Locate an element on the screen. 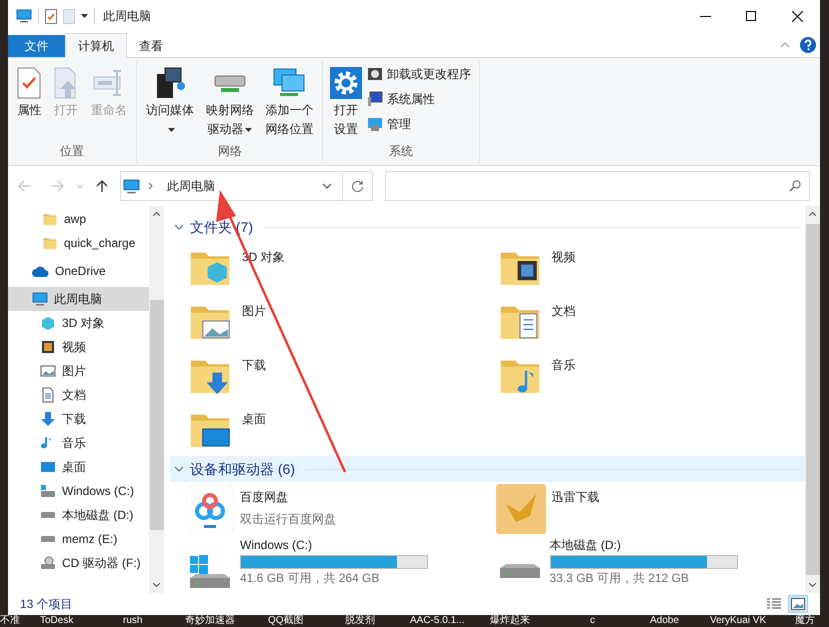 The height and width of the screenshot is (627, 829). drive-tile: Windows (C:) 41.6 GB 可用，共 264 GB is located at coordinates (341, 564).